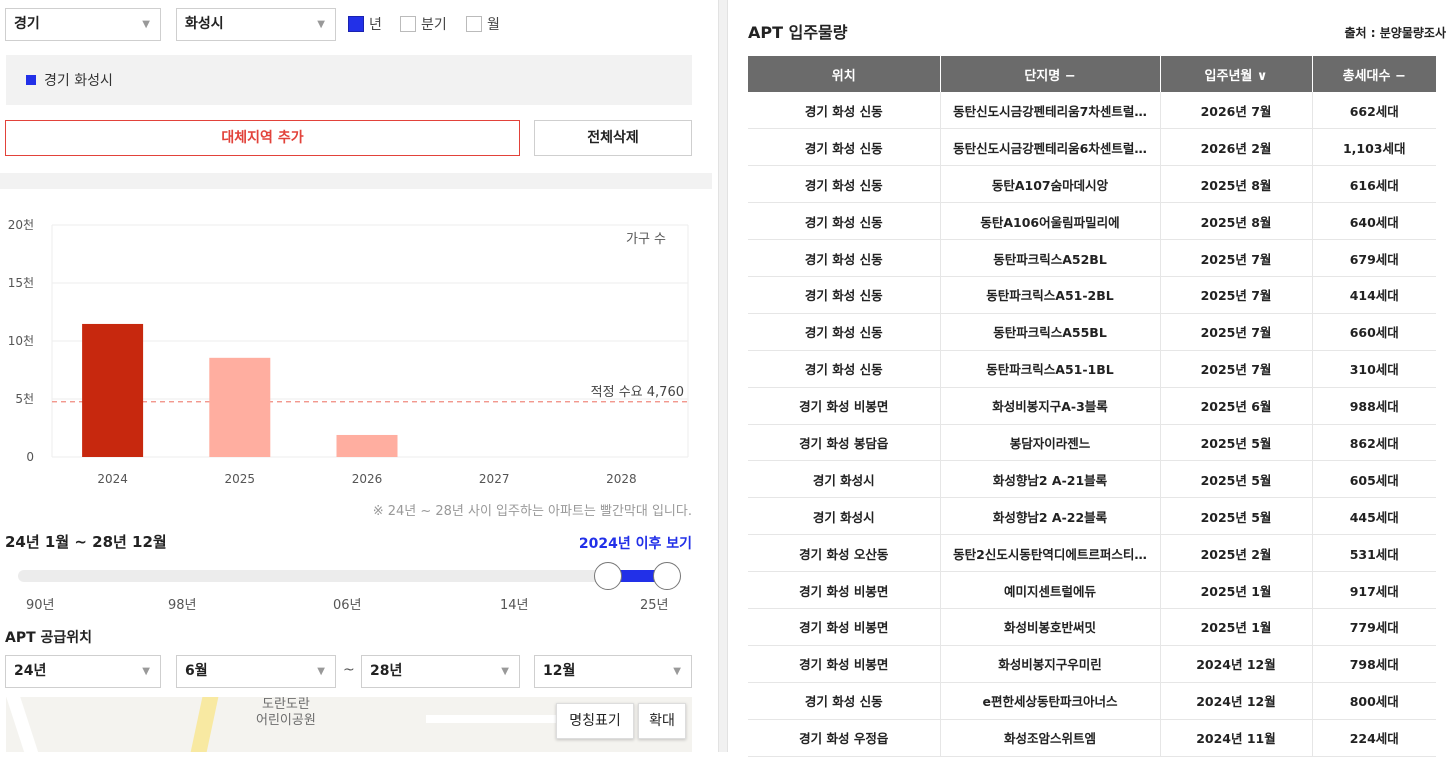 The width and height of the screenshot is (1448, 757). I want to click on from-year-select: 24년 ▼, so click(83, 671).